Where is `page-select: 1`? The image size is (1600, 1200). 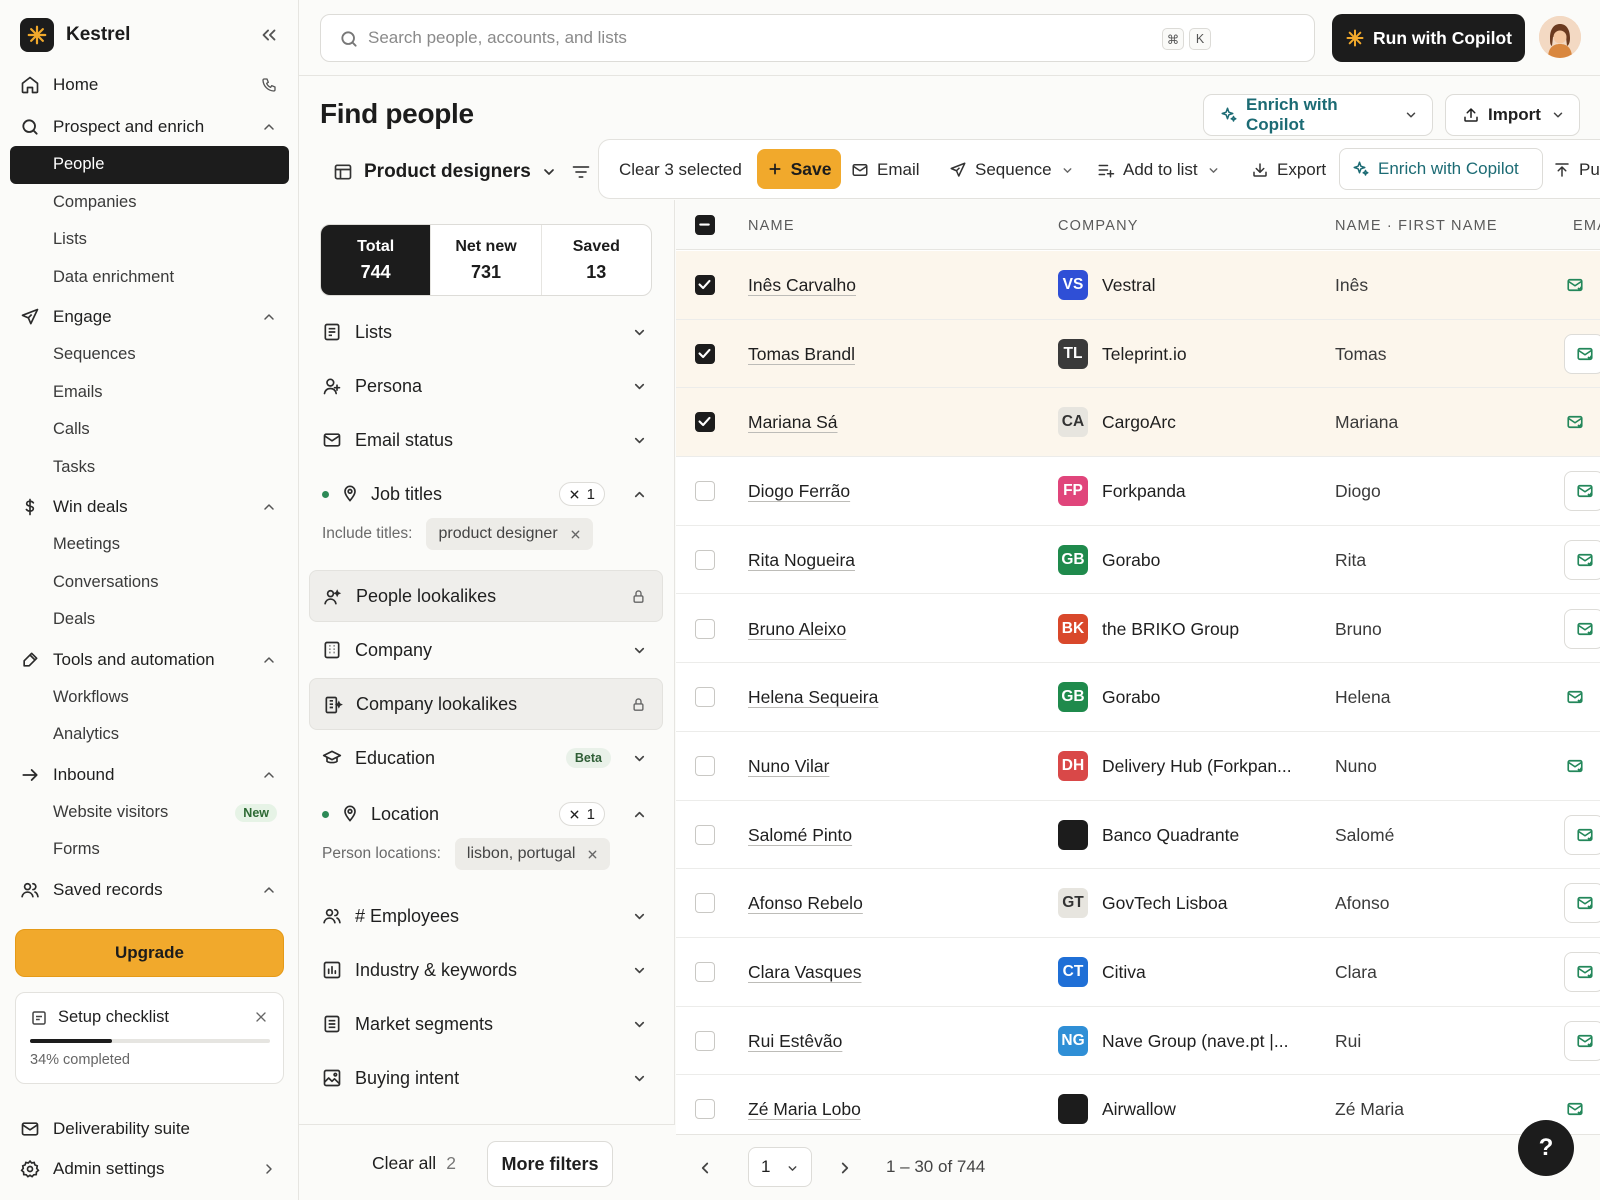 page-select: 1 is located at coordinates (780, 1167).